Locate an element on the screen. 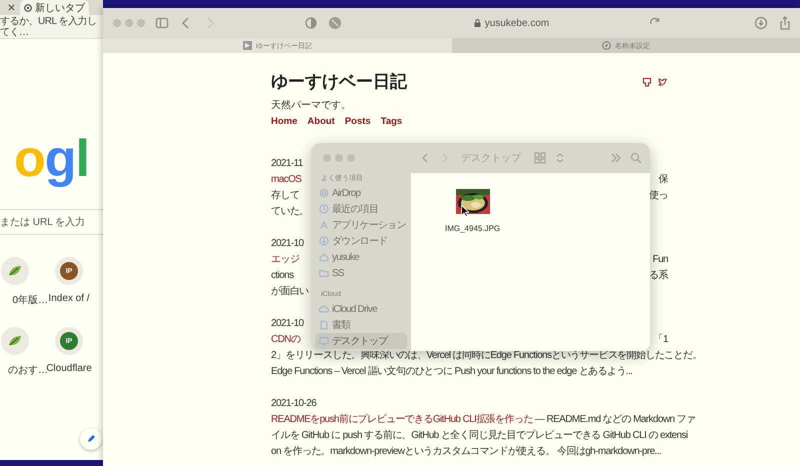 The image size is (800, 466). shortcut-label: Cloudflare is located at coordinates (69, 368).